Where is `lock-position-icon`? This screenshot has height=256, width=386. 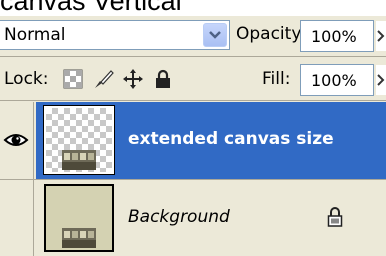 lock-position-icon is located at coordinates (133, 79).